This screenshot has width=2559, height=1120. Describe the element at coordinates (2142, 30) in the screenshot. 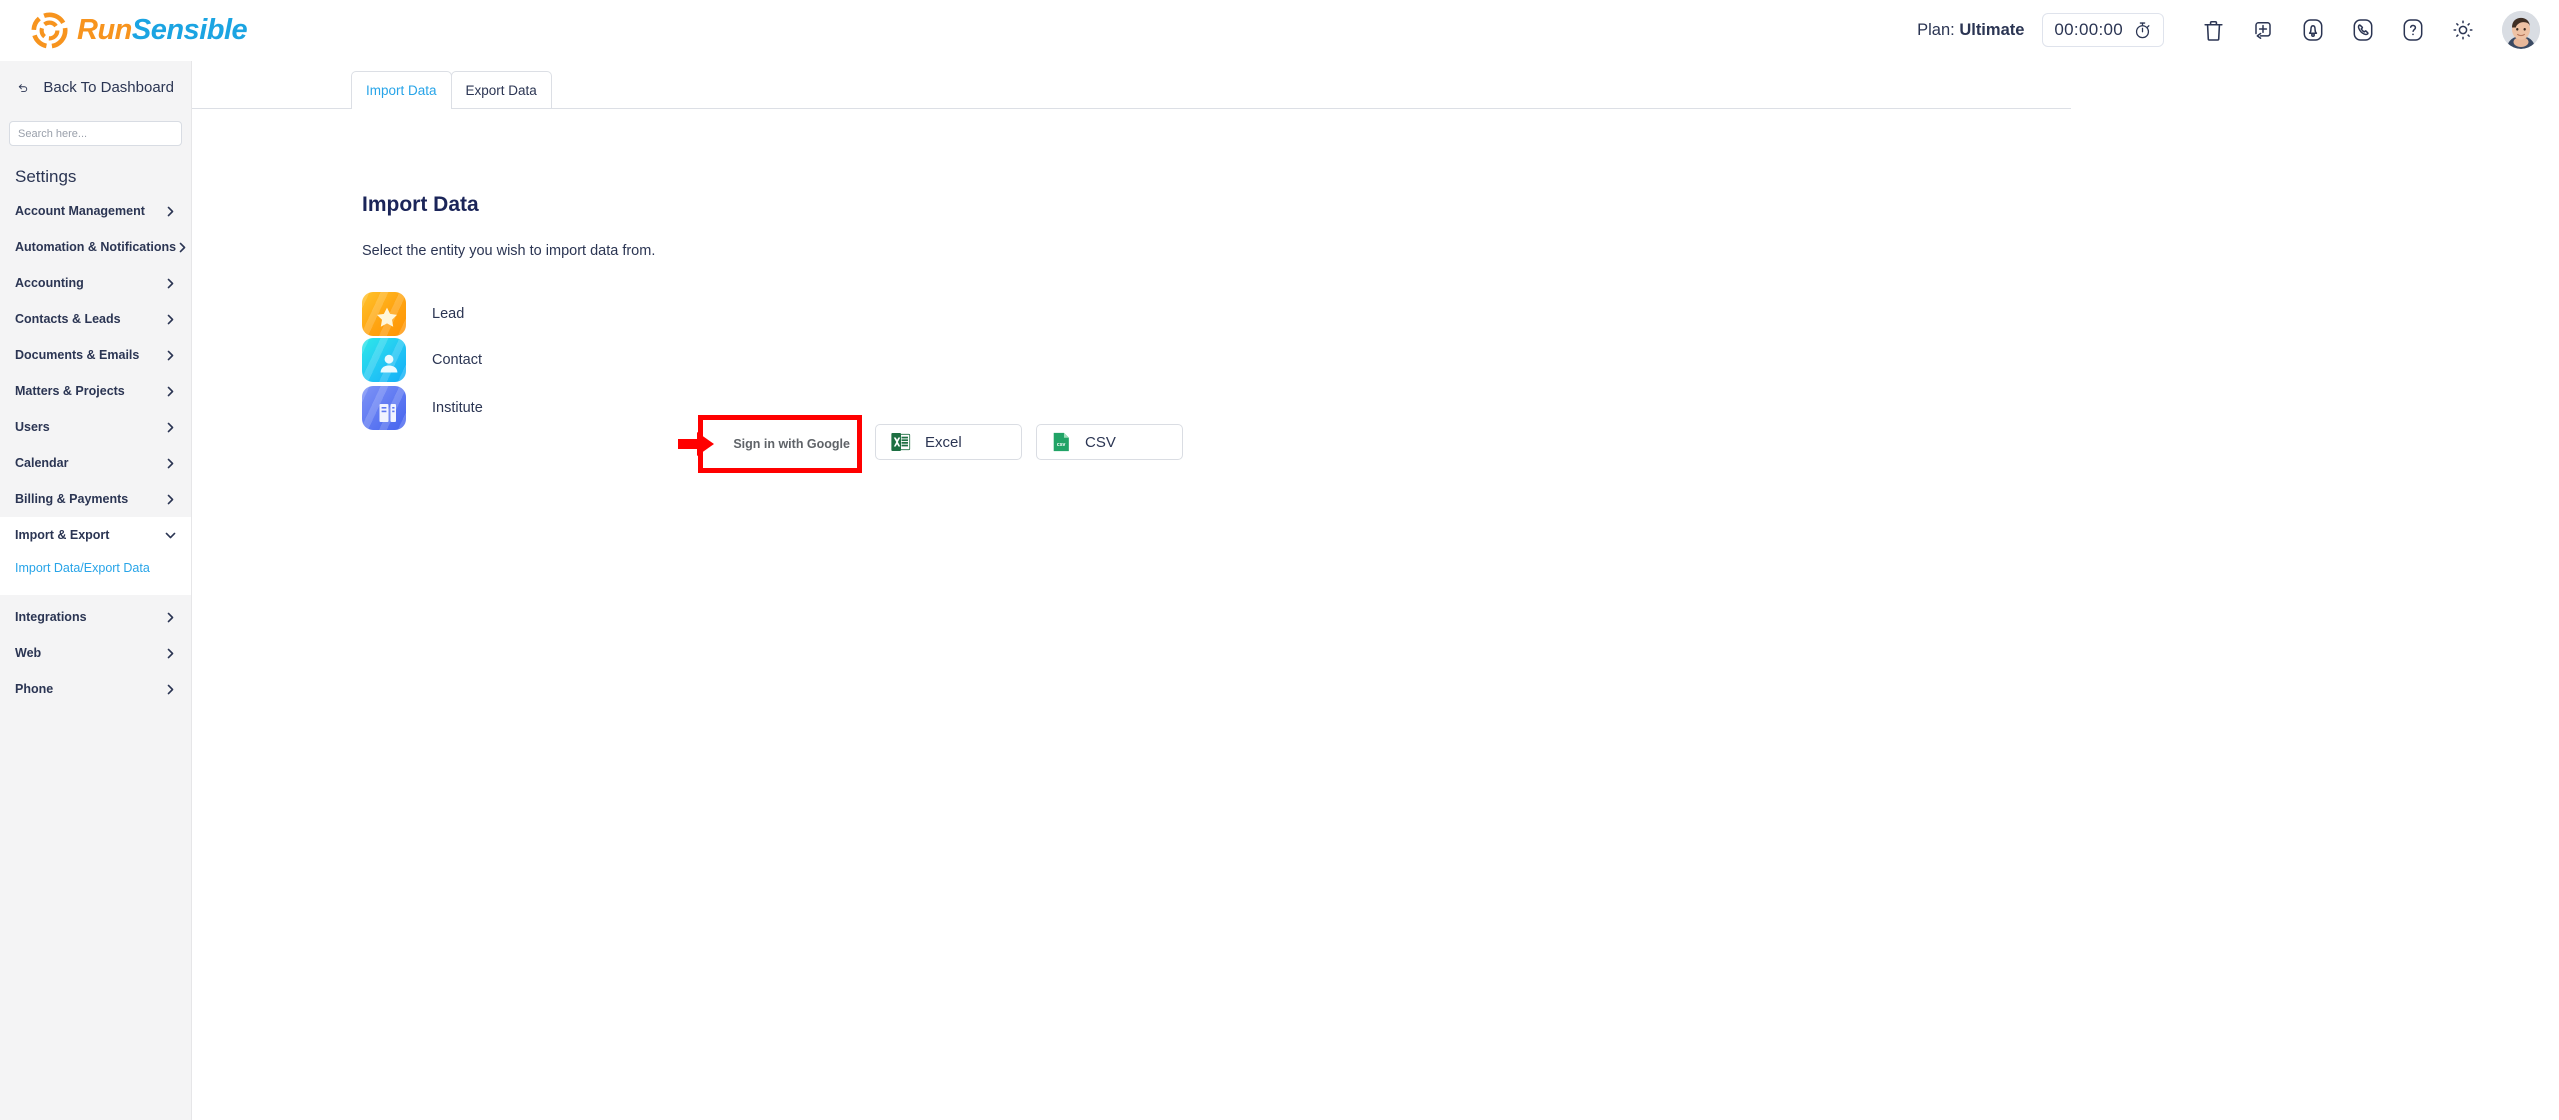

I see `stopwatch-icon` at that location.